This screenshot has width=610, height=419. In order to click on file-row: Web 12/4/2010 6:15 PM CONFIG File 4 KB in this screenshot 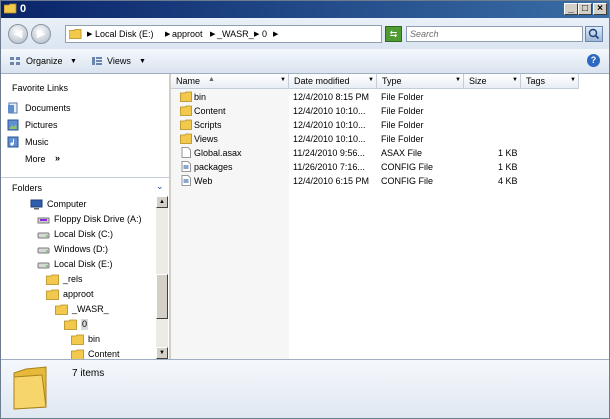, I will do `click(390, 181)`.